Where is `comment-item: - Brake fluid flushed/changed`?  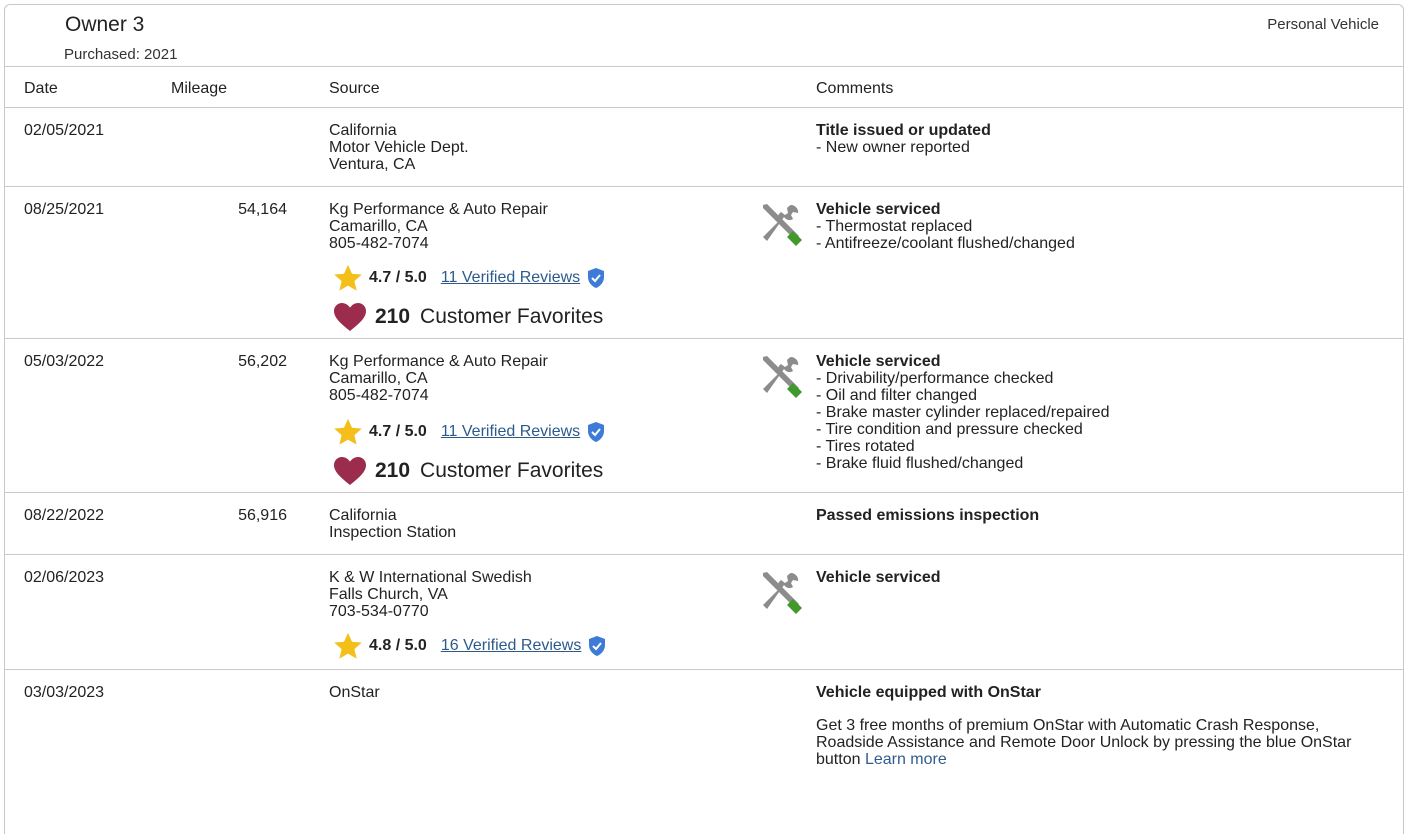
comment-item: - Brake fluid flushed/changed is located at coordinates (920, 463).